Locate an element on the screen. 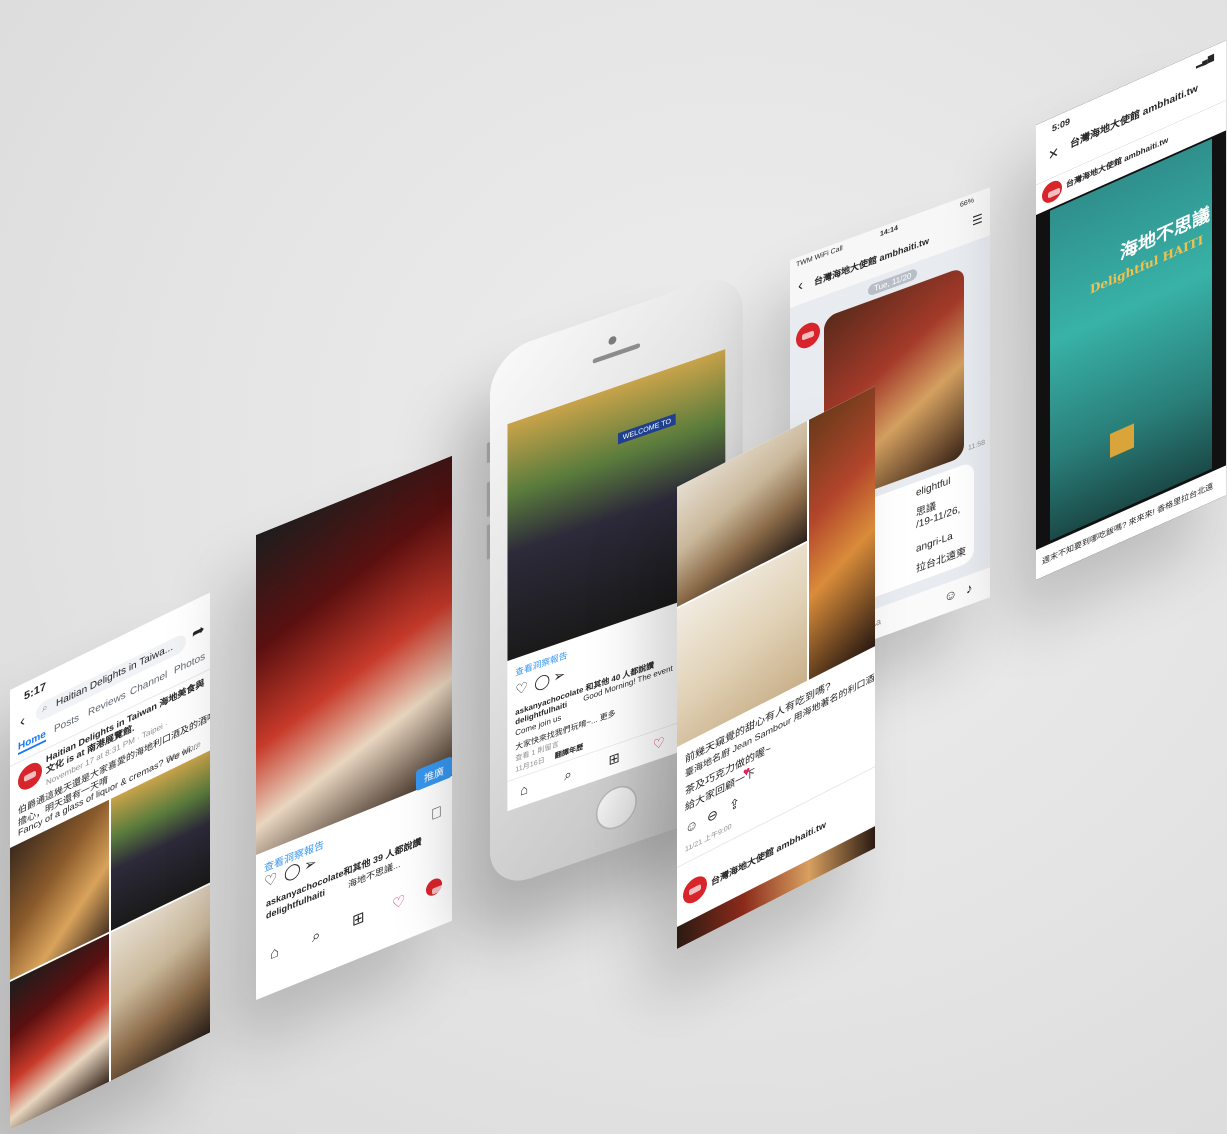  welcome-sign: WELCOME TO is located at coordinates (646, 429).